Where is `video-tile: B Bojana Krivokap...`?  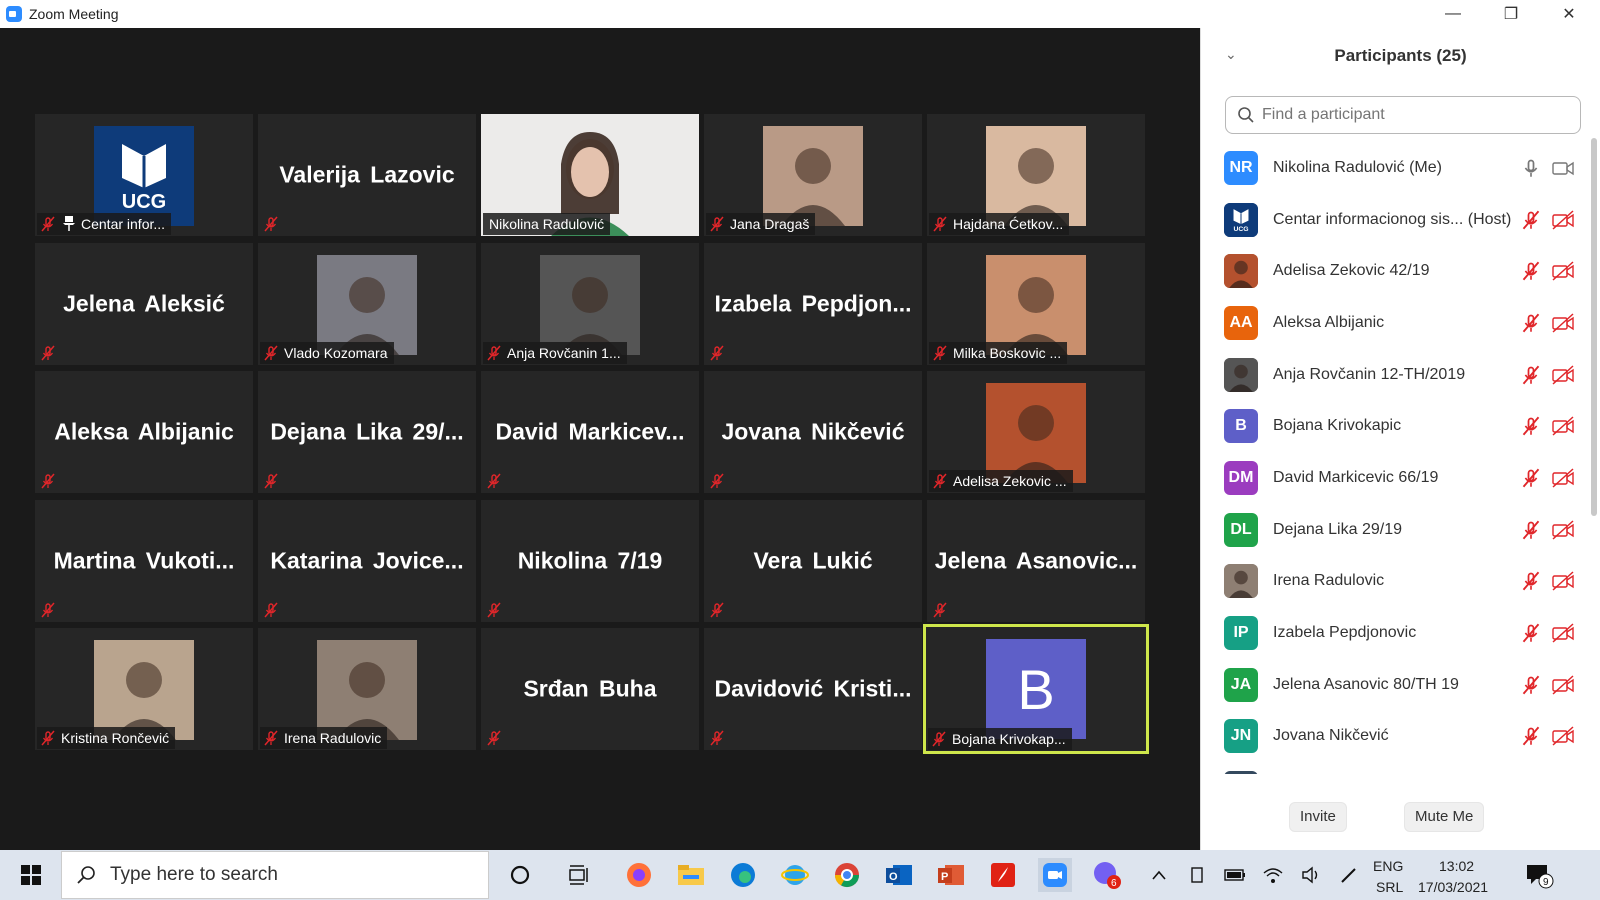 video-tile: B Bojana Krivokap... is located at coordinates (1036, 689).